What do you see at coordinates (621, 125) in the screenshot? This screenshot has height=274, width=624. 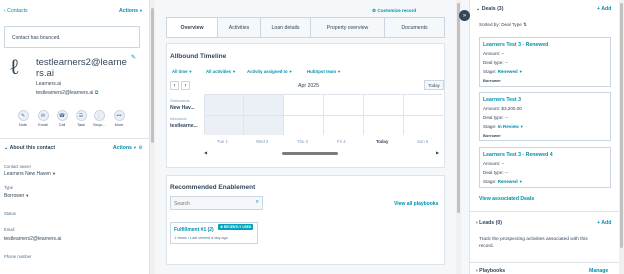 I see `right-scrollbar-thumb` at bounding box center [621, 125].